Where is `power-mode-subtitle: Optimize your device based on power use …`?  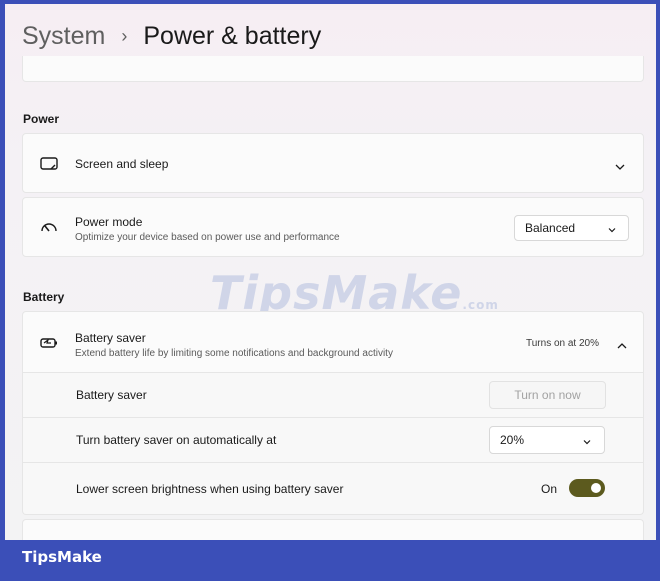 power-mode-subtitle: Optimize your device based on power use … is located at coordinates (207, 237).